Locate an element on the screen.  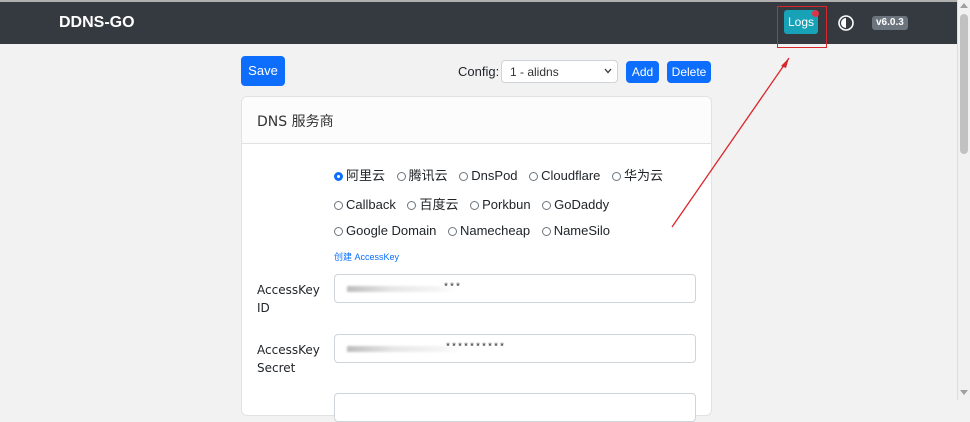
chevron-down-icon is located at coordinates (608, 71).